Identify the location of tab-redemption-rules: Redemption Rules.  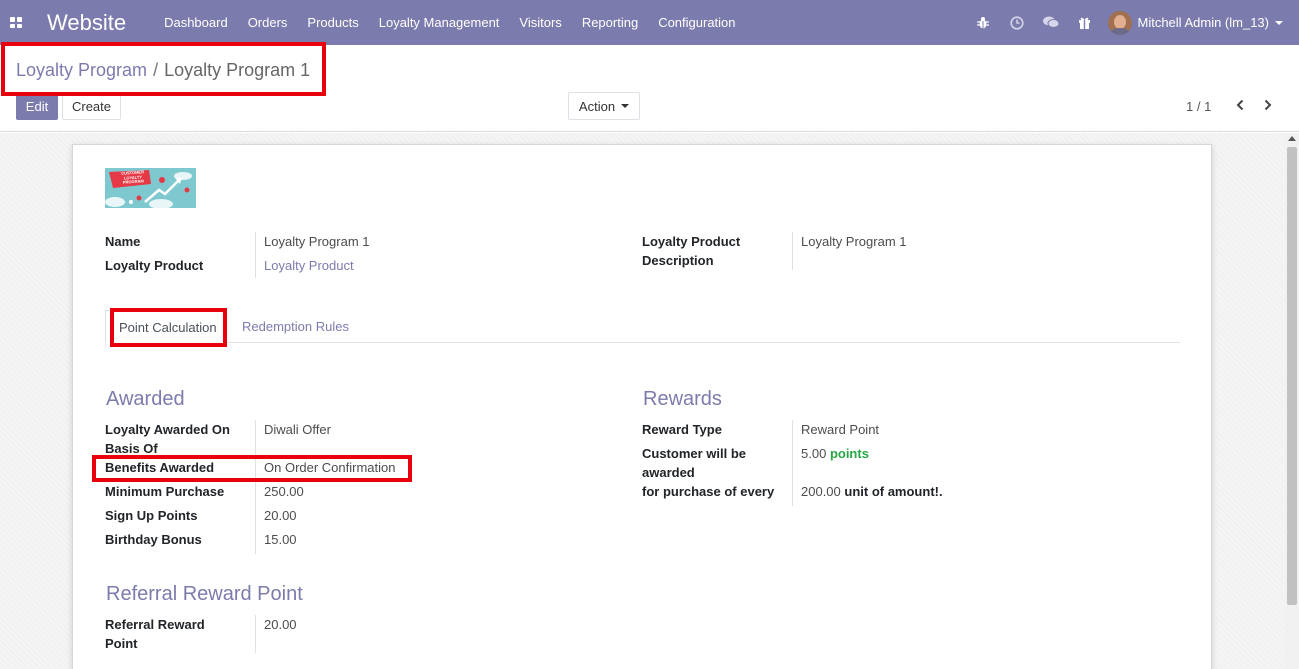
(295, 326).